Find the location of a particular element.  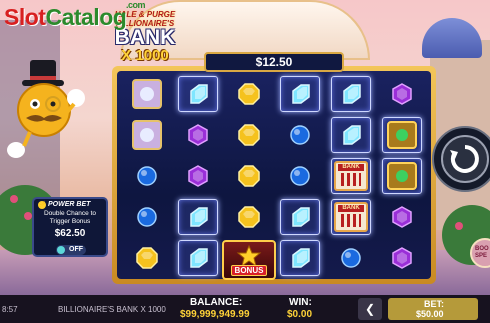

win-label: WIN: is located at coordinates (300, 302).